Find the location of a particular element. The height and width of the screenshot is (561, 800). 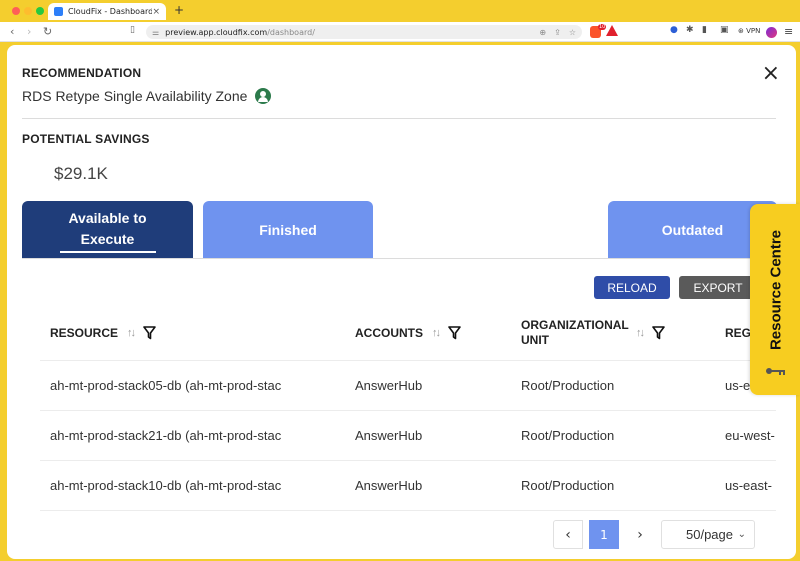

tab-finished: Finished is located at coordinates (288, 230).